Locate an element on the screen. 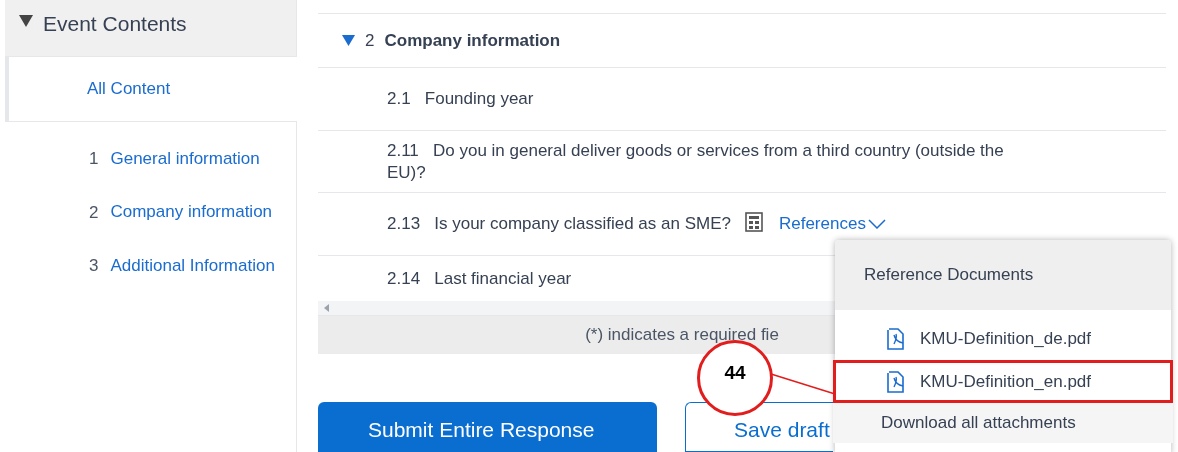 The image size is (1178, 452). references-link: References is located at coordinates (832, 224).